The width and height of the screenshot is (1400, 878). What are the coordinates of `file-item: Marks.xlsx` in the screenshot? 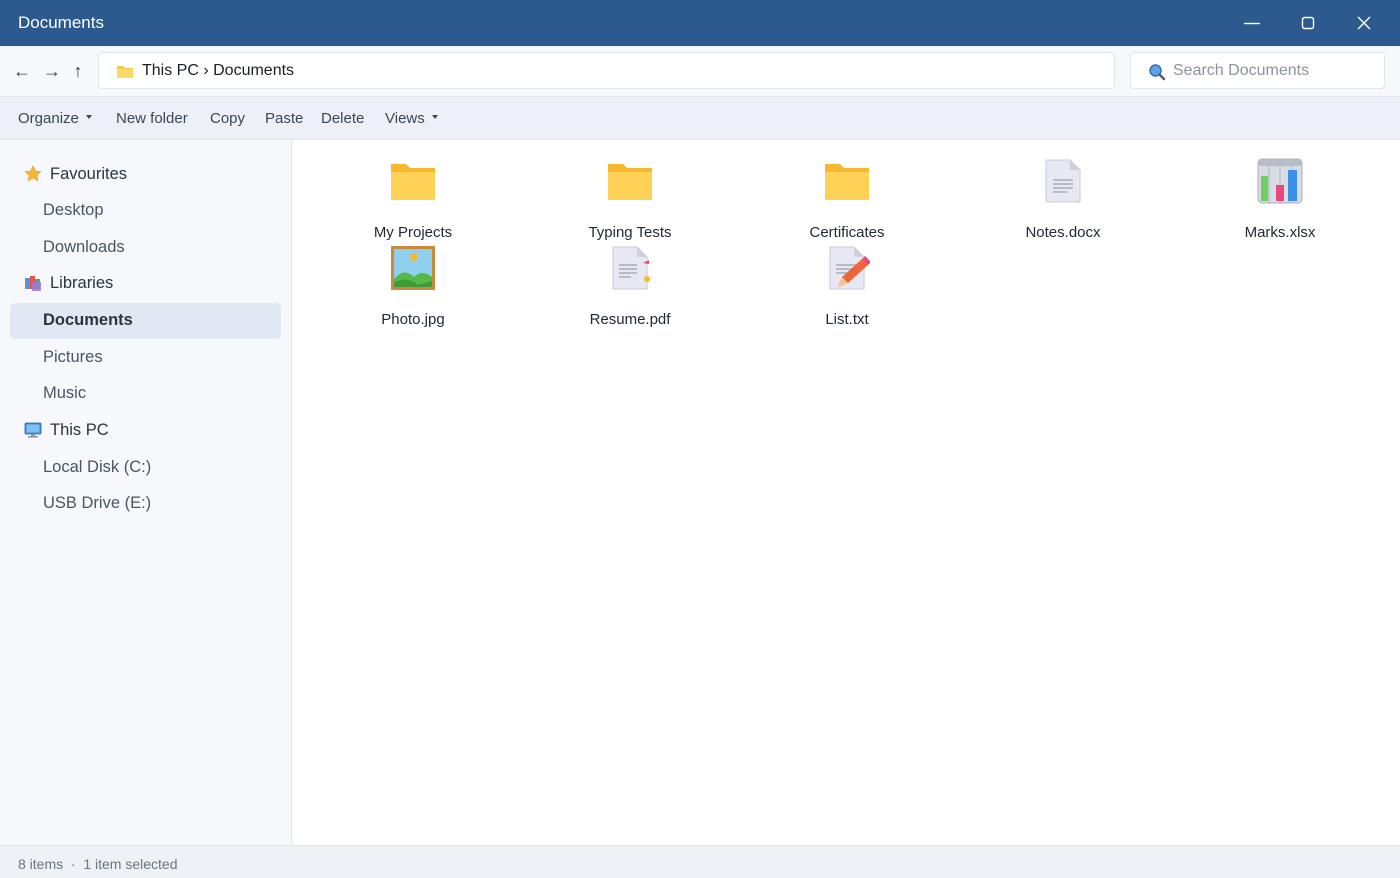 It's located at (1280, 199).